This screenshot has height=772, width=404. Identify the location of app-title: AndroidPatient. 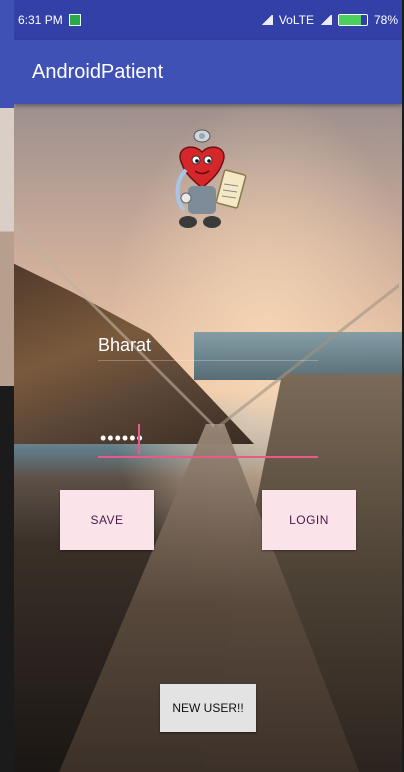
(98, 72).